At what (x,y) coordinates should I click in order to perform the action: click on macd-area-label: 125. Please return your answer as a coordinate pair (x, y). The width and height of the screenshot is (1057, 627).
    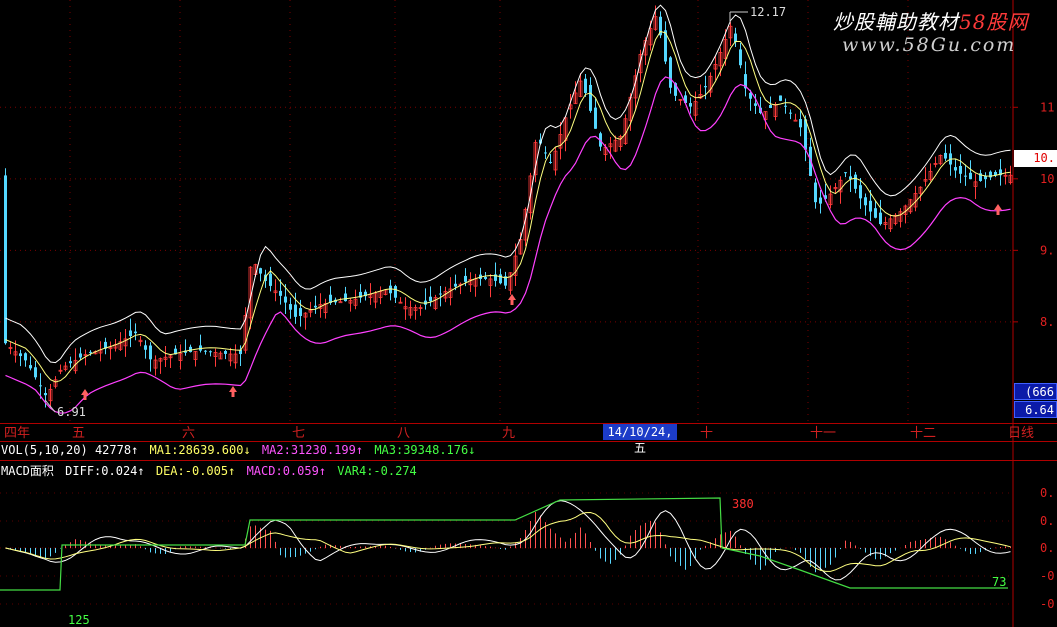
    Looking at the image, I should click on (79, 620).